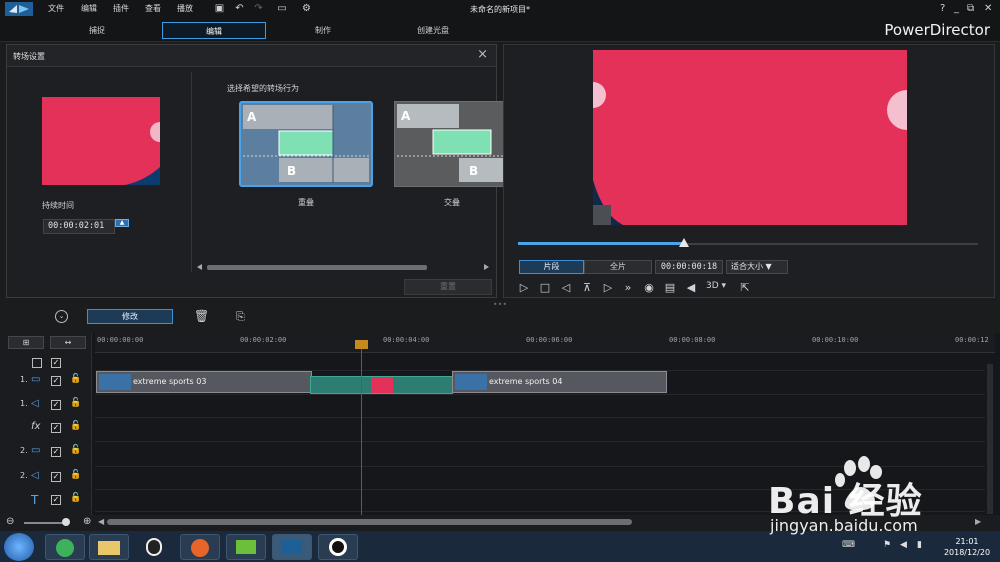 Image resolution: width=1000 pixels, height=562 pixels. I want to click on tray-volume-icon: ◀, so click(903, 545).